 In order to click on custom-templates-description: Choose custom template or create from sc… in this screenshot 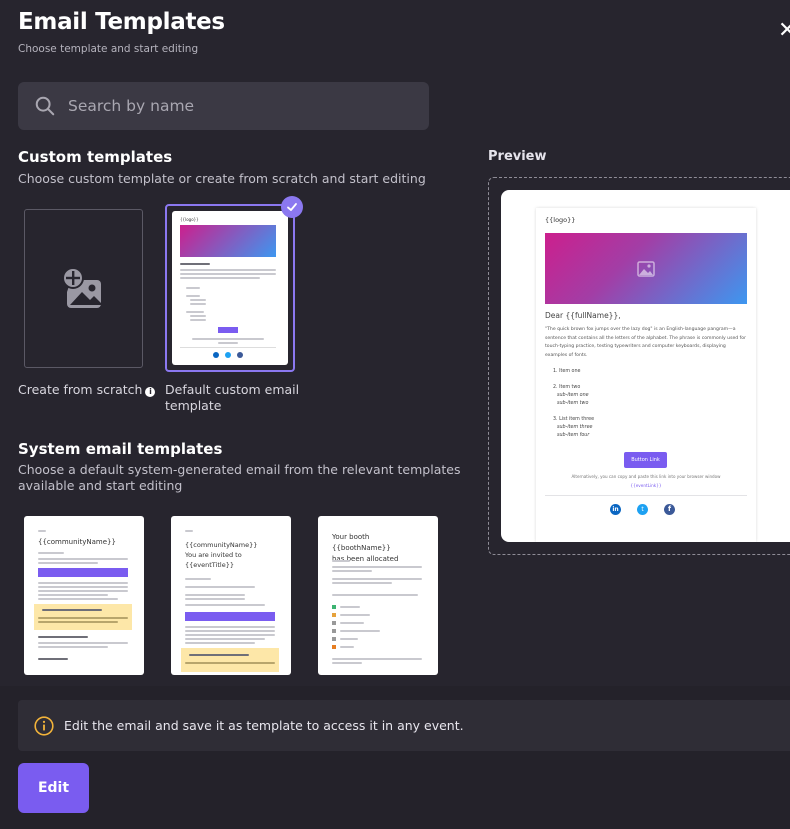, I will do `click(222, 178)`.